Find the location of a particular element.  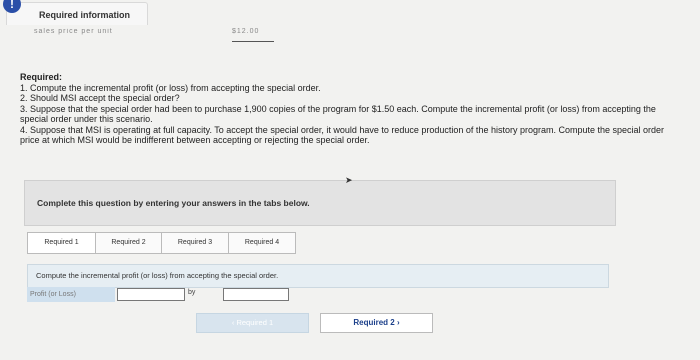

requirements-heading: Required: is located at coordinates (41, 77).